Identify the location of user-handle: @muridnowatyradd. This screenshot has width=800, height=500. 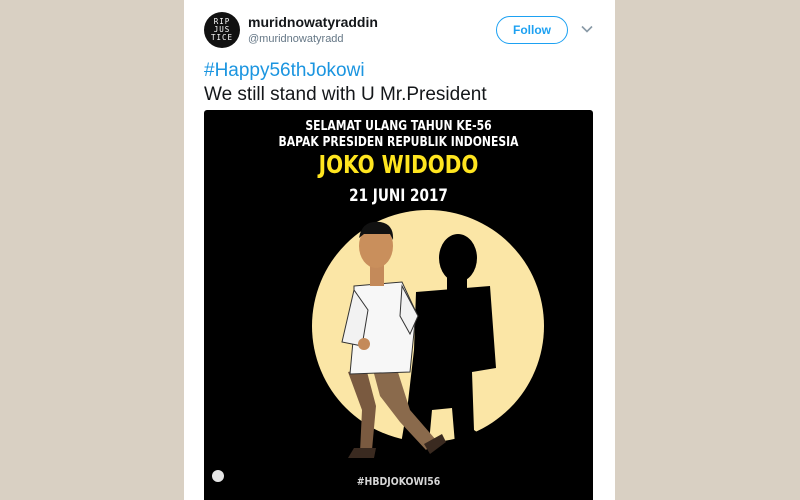
(296, 39).